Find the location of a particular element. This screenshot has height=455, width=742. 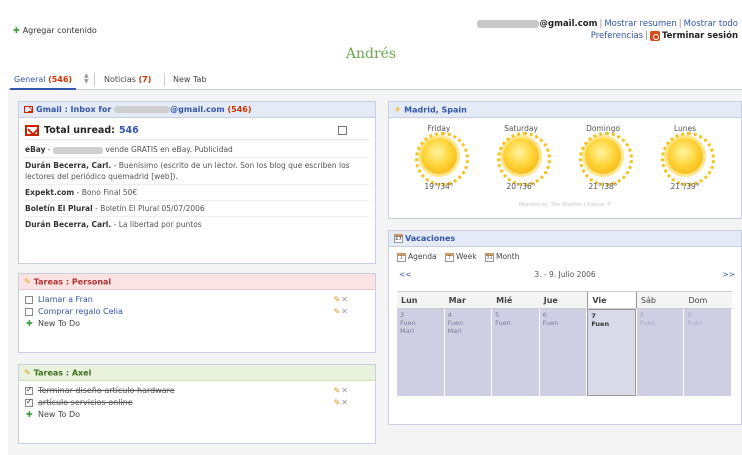

tab-bar: General (546) ▲ ▼ Noticias (7) New Tab is located at coordinates (375, 79).